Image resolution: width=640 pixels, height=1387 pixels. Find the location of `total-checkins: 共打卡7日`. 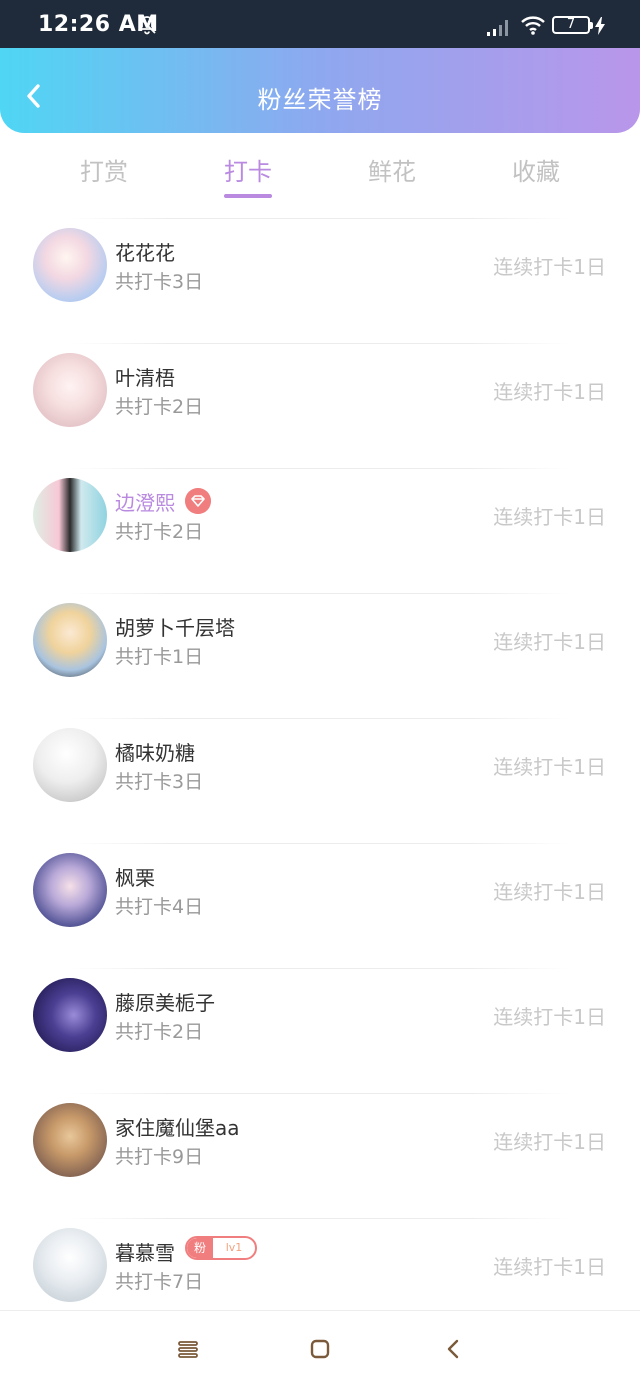

total-checkins: 共打卡7日 is located at coordinates (159, 1282).